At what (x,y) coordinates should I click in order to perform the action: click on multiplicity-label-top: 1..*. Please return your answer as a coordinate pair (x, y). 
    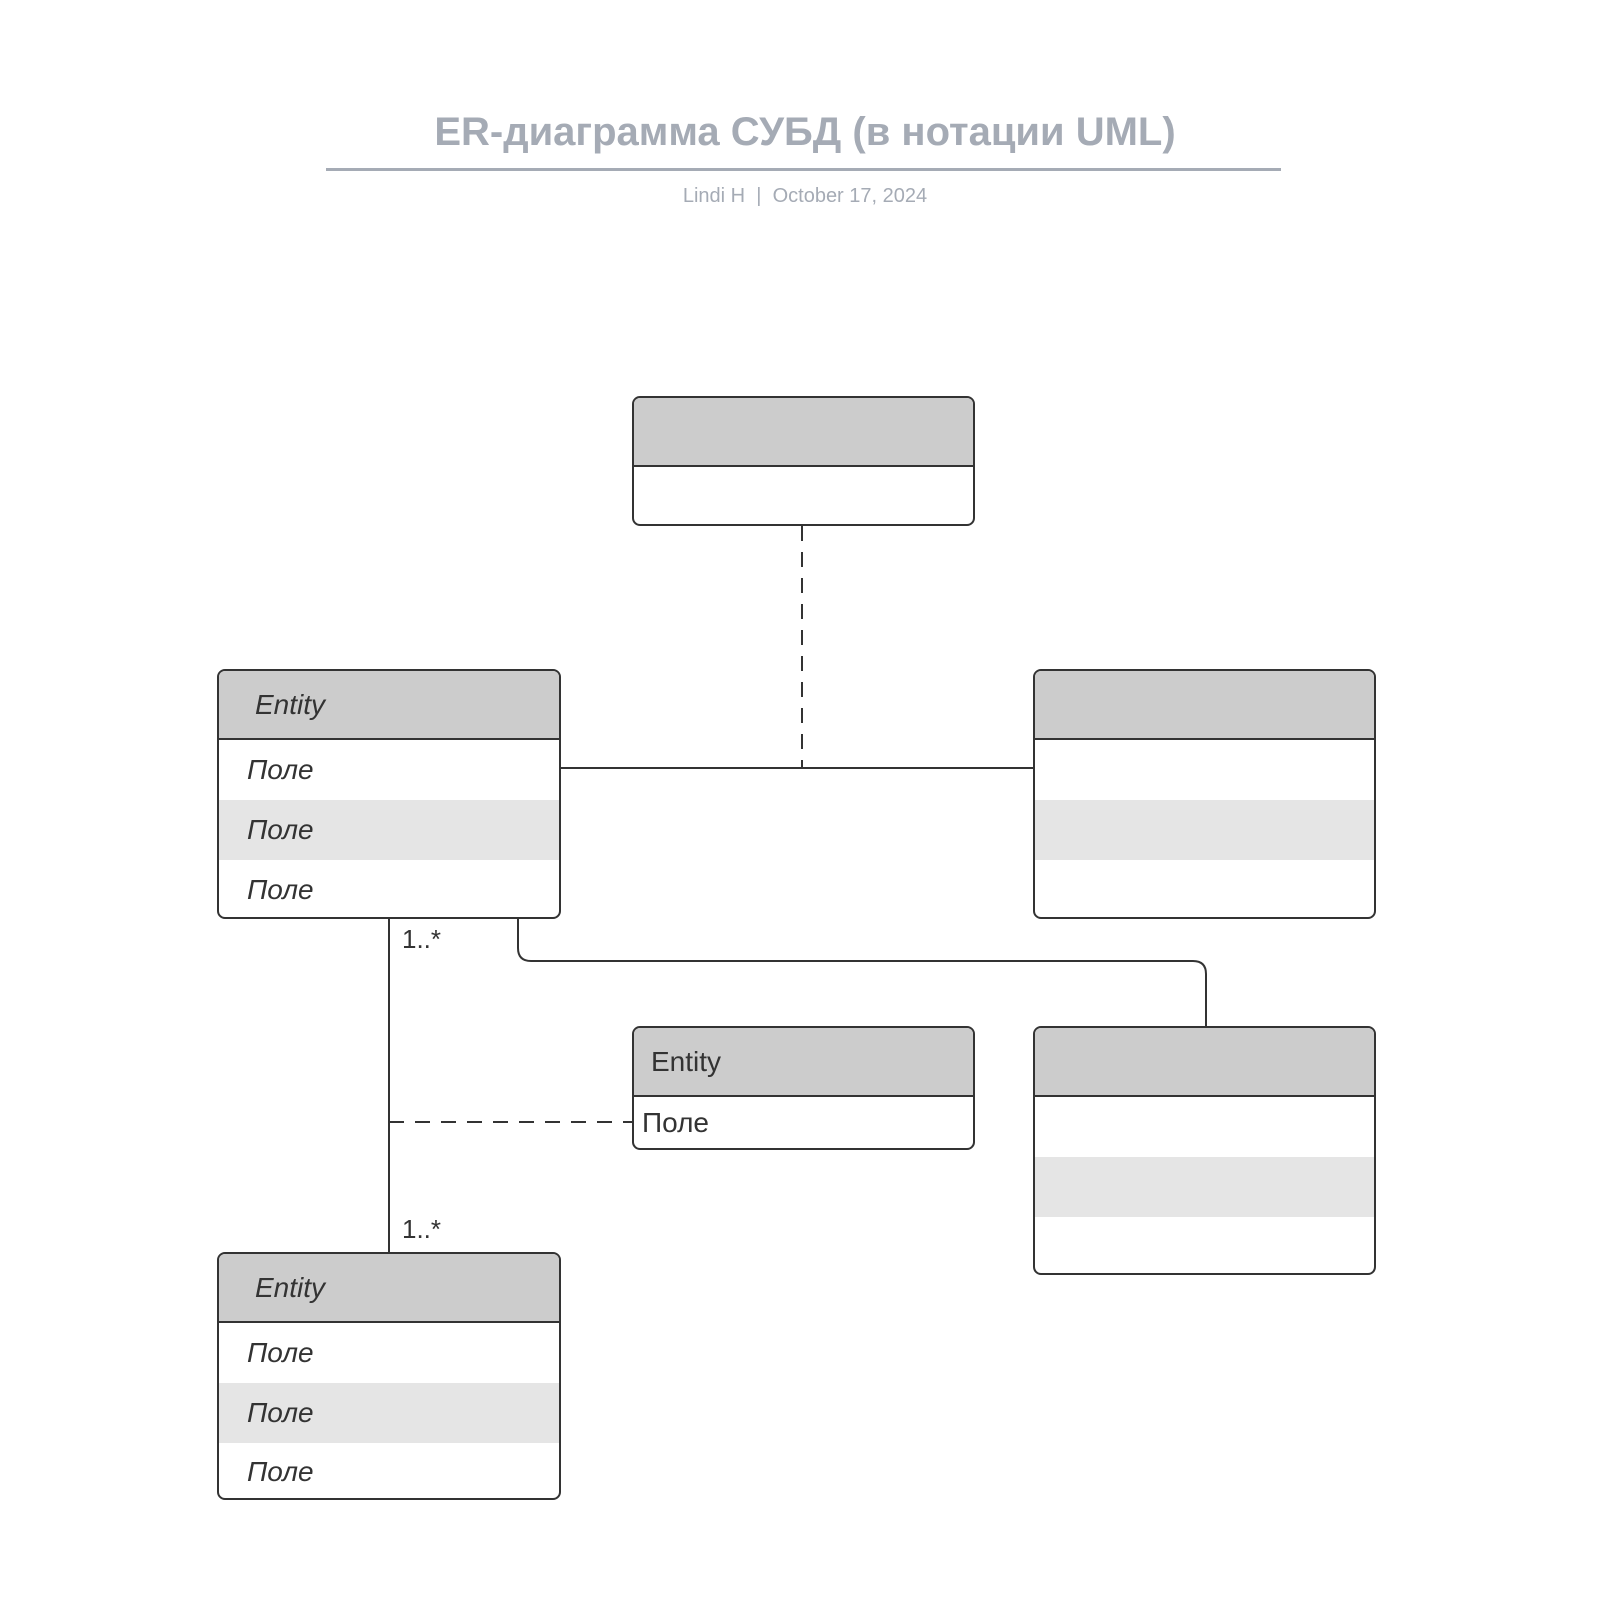
    Looking at the image, I should click on (422, 939).